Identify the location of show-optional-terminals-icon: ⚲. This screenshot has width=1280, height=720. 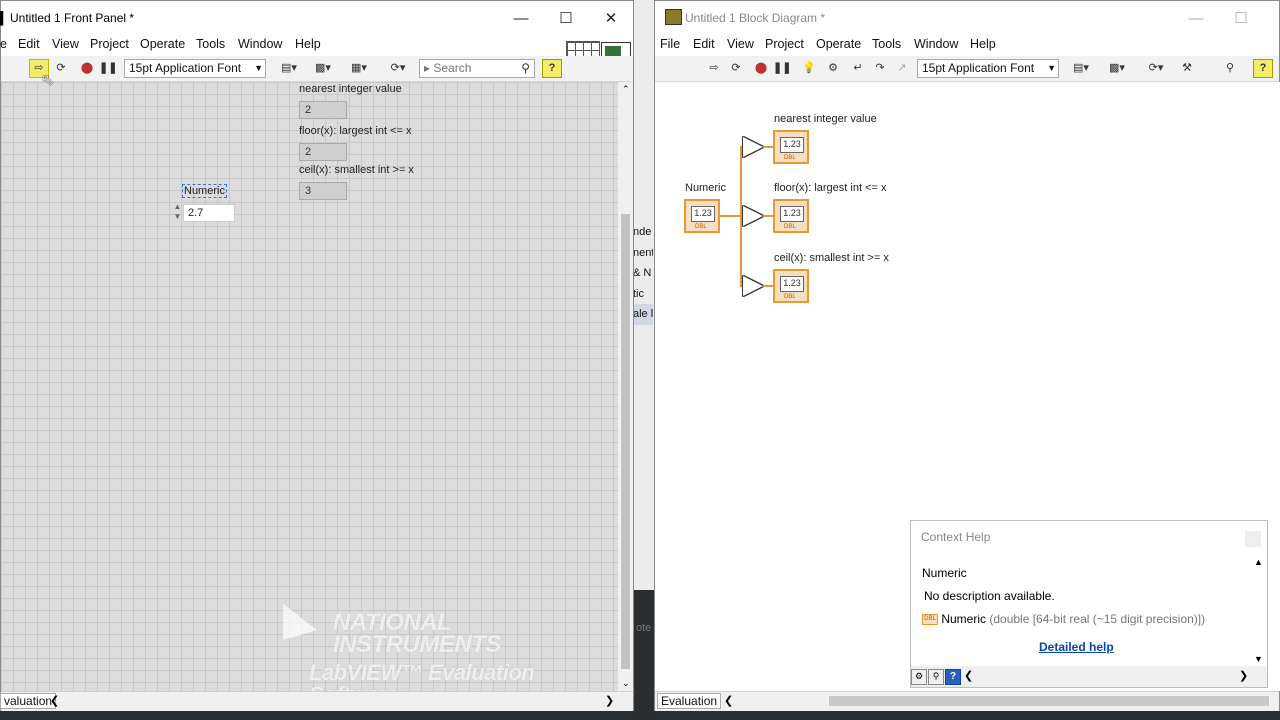
(936, 677).